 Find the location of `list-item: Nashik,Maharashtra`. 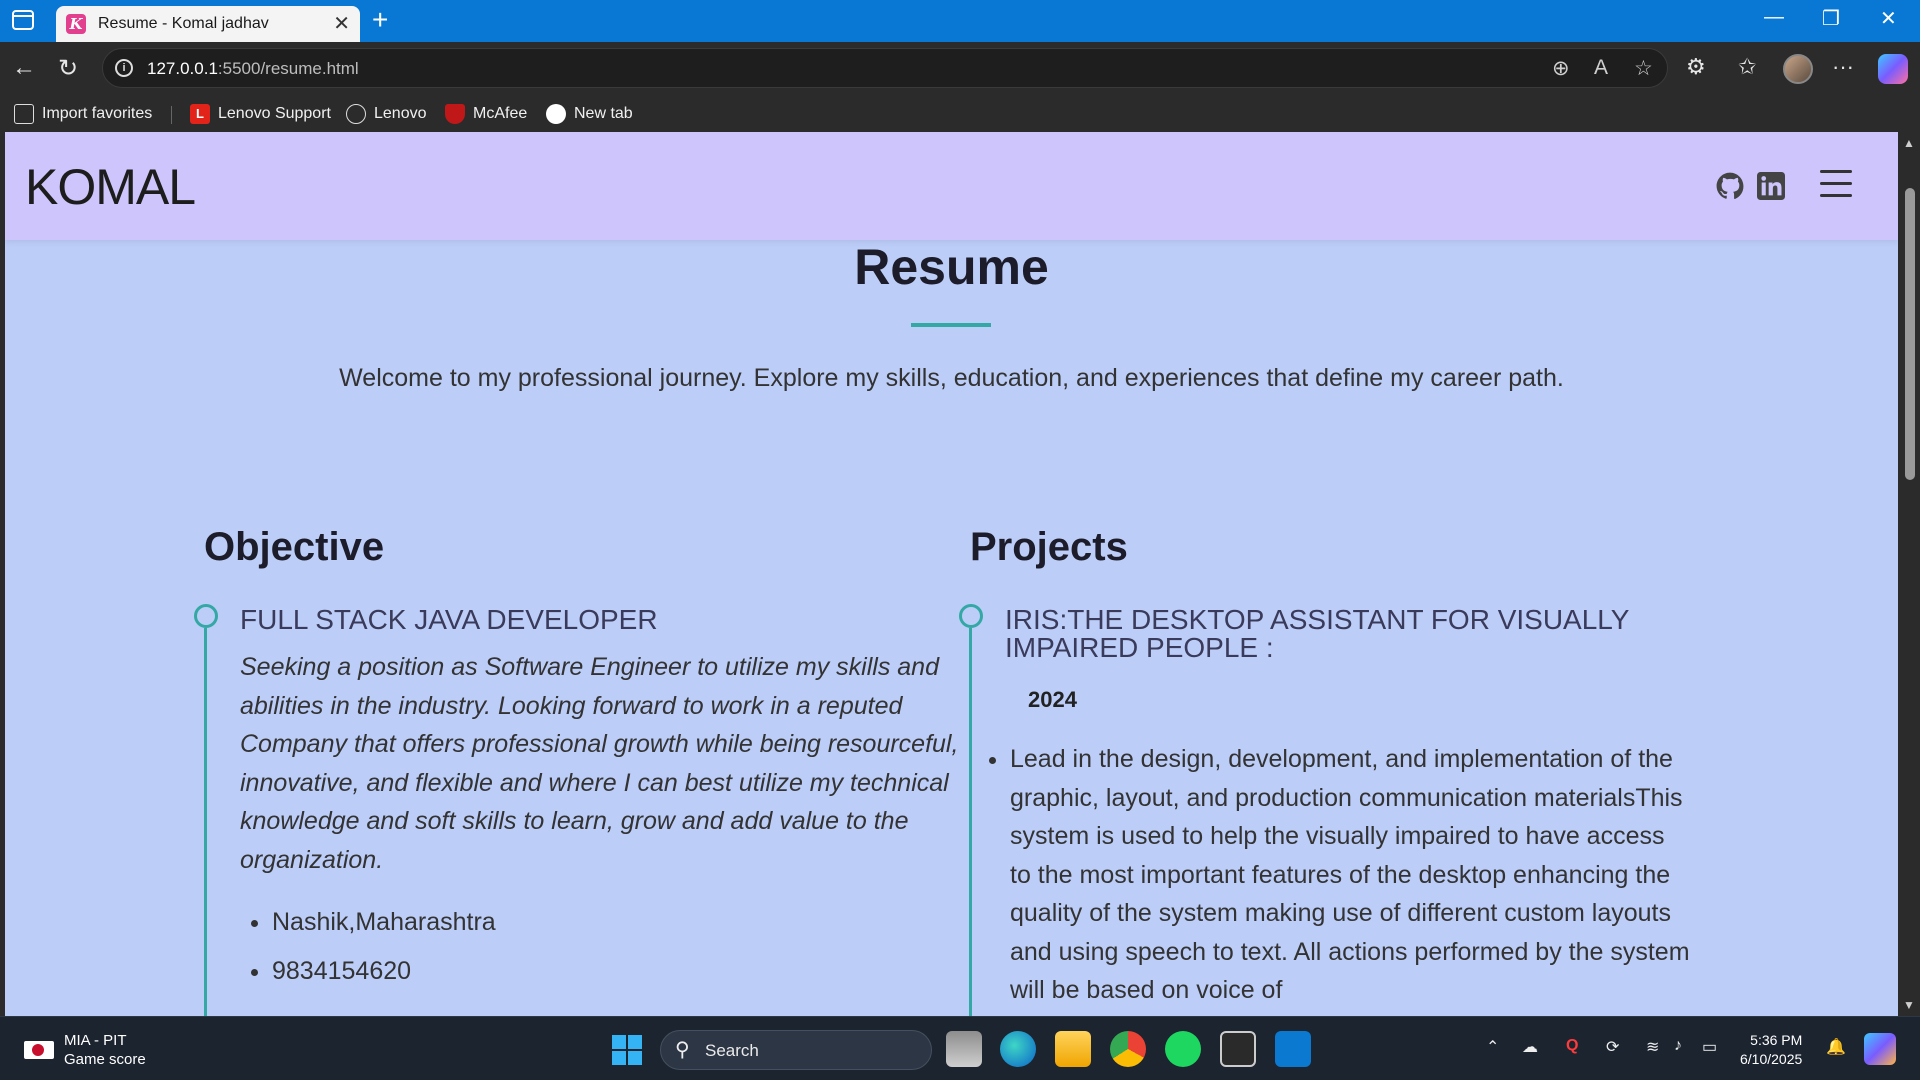

list-item: Nashik,Maharashtra is located at coordinates (384, 922).